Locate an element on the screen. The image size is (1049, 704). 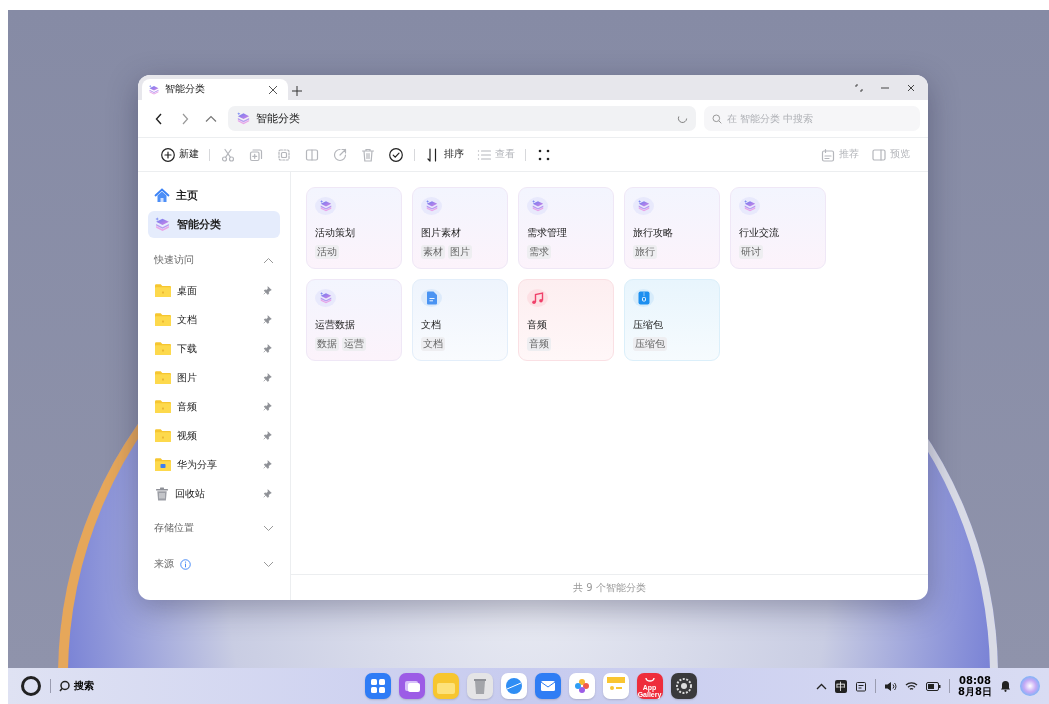
section-header: 来源 is located at coordinates (214, 564).